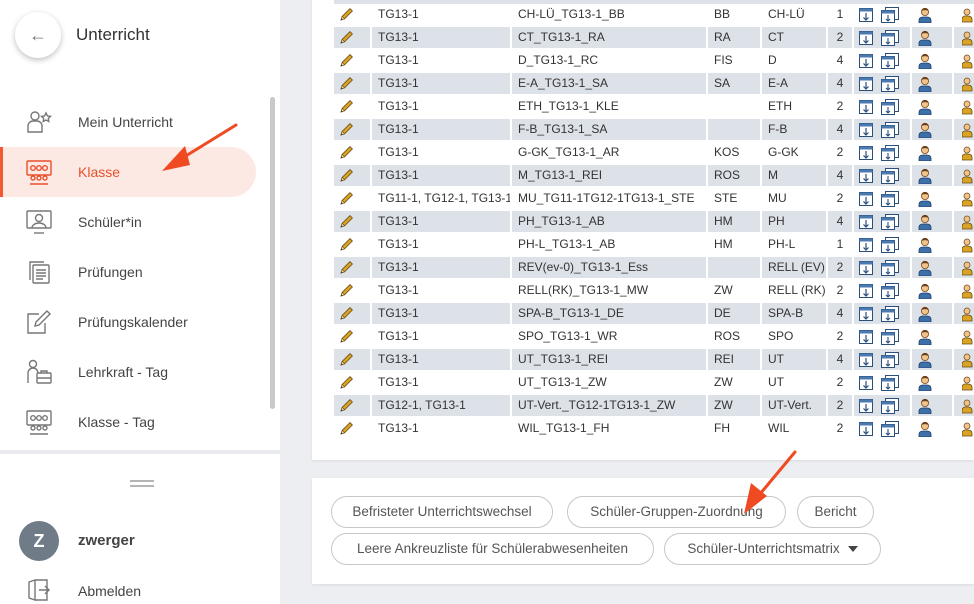 The width and height of the screenshot is (974, 604). What do you see at coordinates (135, 322) in the screenshot?
I see `sidebar-item-pruefungskalender: Prüfungskalender` at bounding box center [135, 322].